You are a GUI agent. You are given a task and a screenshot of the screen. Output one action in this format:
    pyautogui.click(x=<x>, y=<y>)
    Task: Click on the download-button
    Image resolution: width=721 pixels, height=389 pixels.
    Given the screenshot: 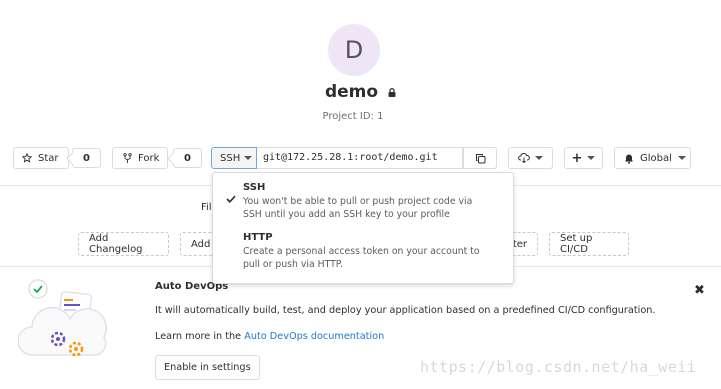 What is the action you would take?
    pyautogui.click(x=530, y=158)
    